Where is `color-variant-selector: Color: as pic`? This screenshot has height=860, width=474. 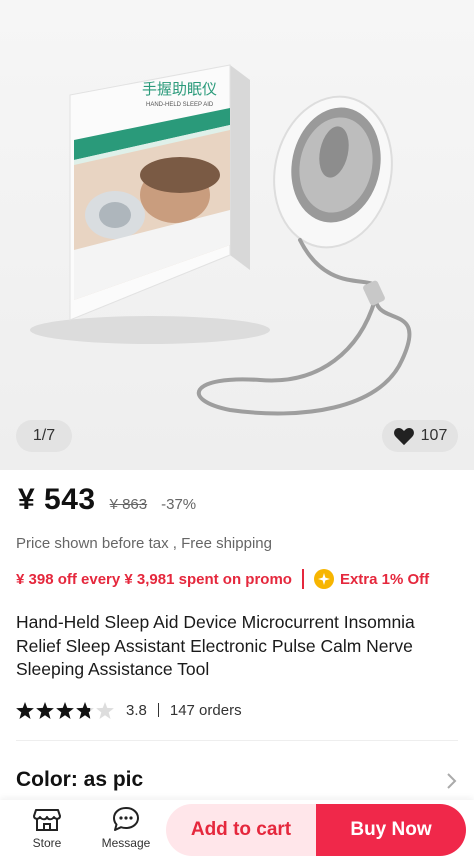
color-variant-selector: Color: as pic is located at coordinates (79, 780).